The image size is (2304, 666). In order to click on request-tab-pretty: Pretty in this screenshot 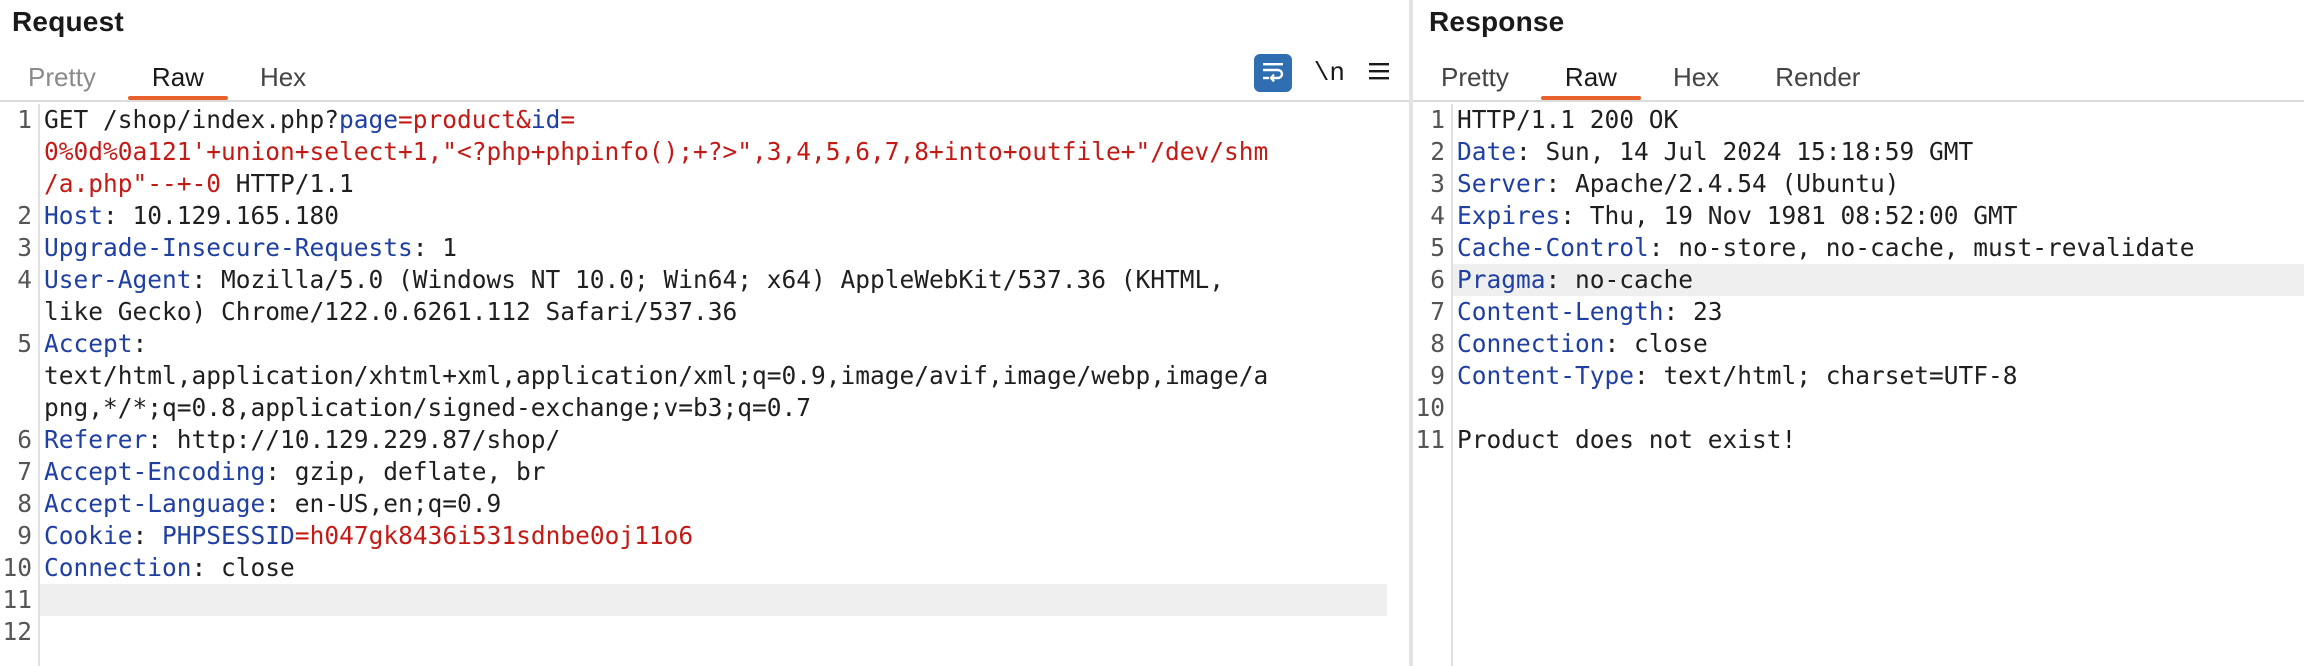, I will do `click(62, 77)`.